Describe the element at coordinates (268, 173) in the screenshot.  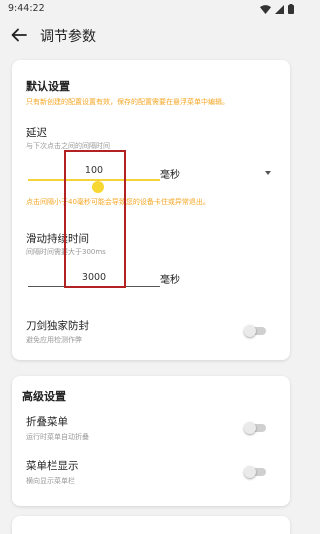
I see `chevron-down-icon` at that location.